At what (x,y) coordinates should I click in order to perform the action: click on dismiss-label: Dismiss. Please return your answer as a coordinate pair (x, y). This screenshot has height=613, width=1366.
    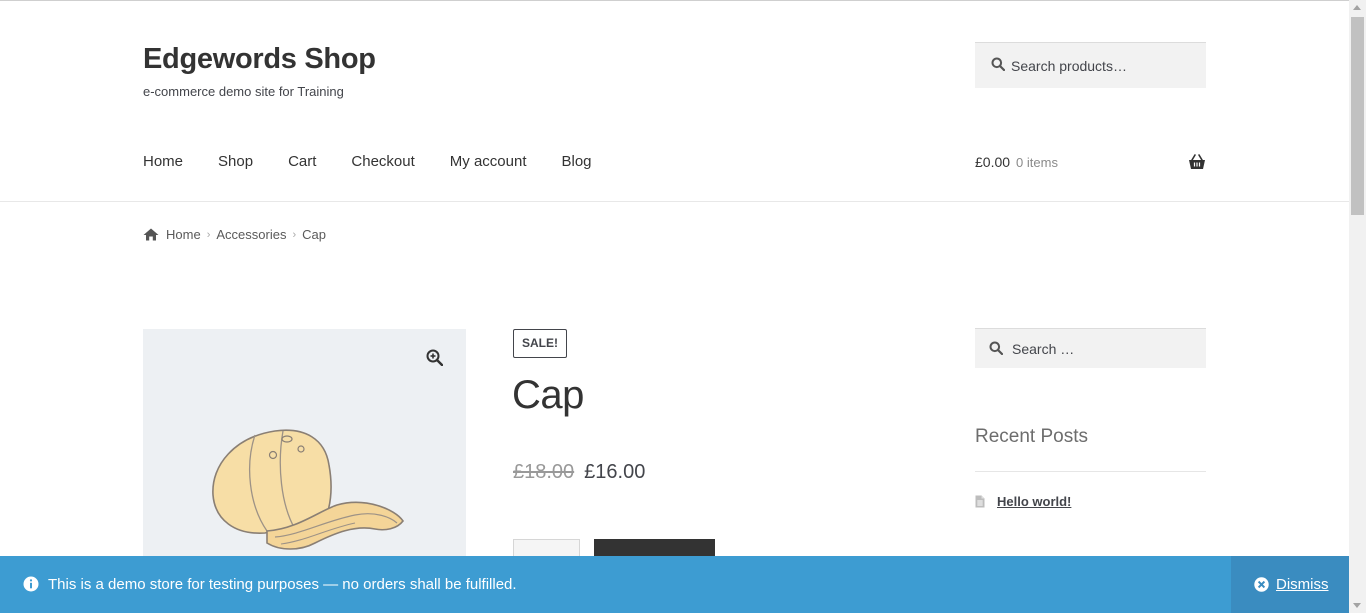
    Looking at the image, I should click on (1302, 584).